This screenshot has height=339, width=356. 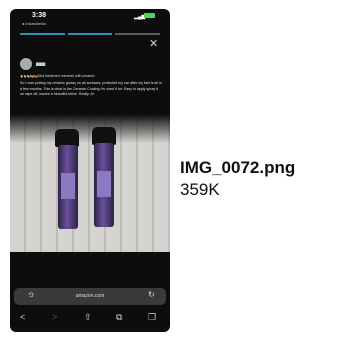 What do you see at coordinates (26, 64) in the screenshot?
I see `avatar` at bounding box center [26, 64].